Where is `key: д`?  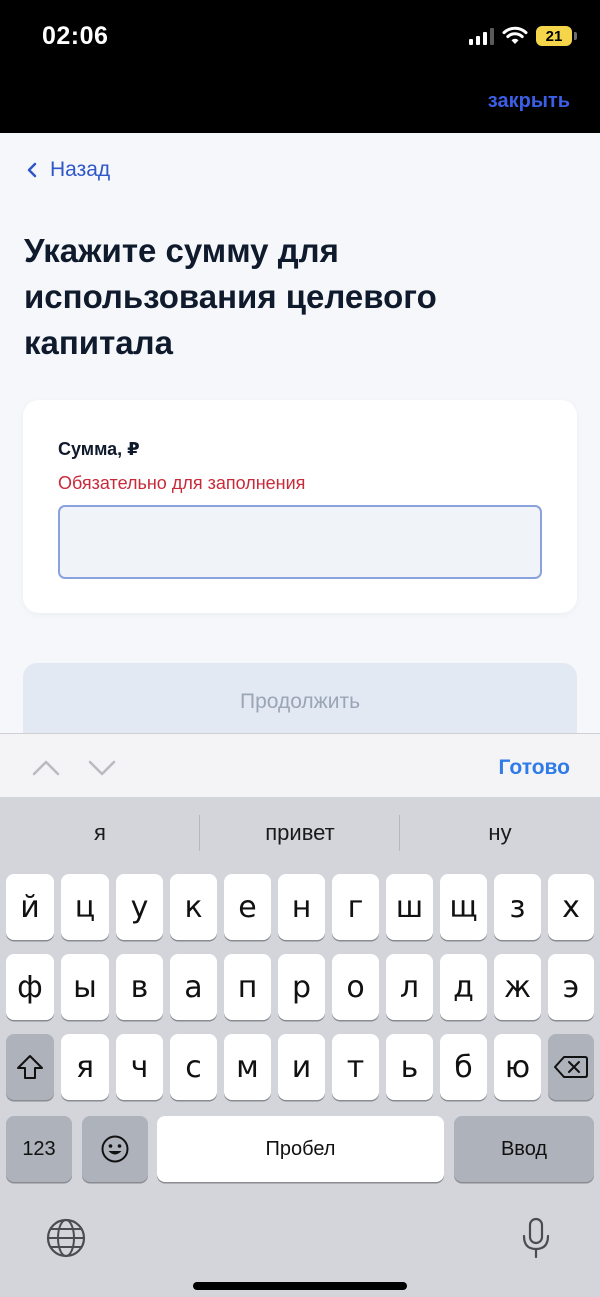
key: д is located at coordinates (463, 987).